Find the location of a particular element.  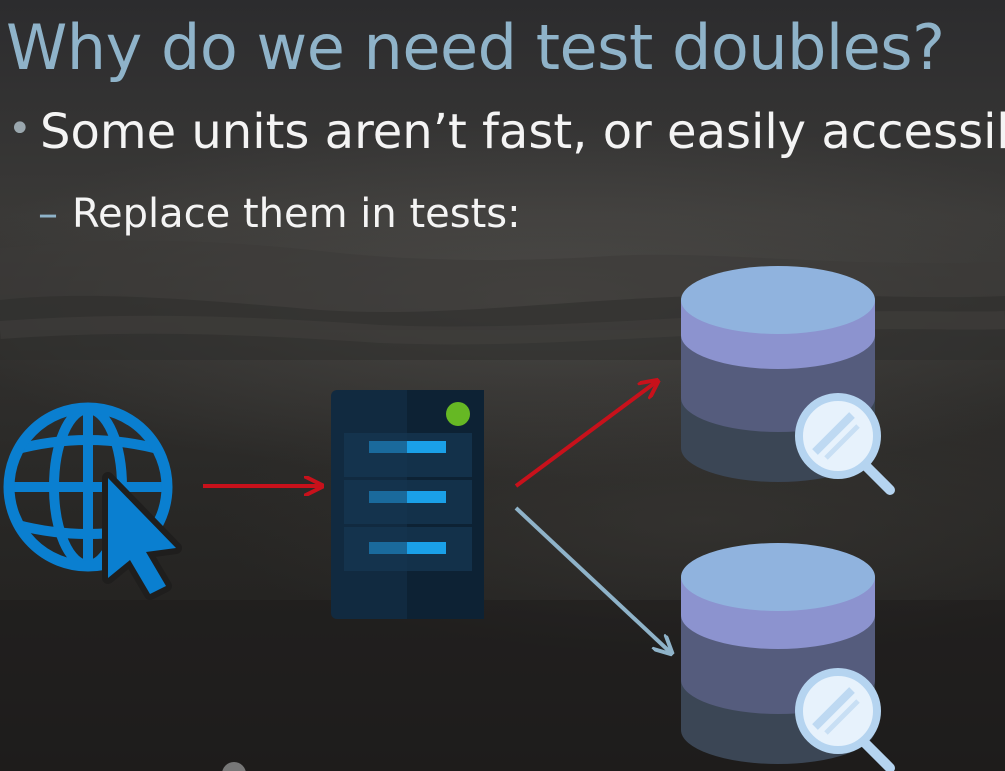

real-dependency-arrow is located at coordinates (585, 435).